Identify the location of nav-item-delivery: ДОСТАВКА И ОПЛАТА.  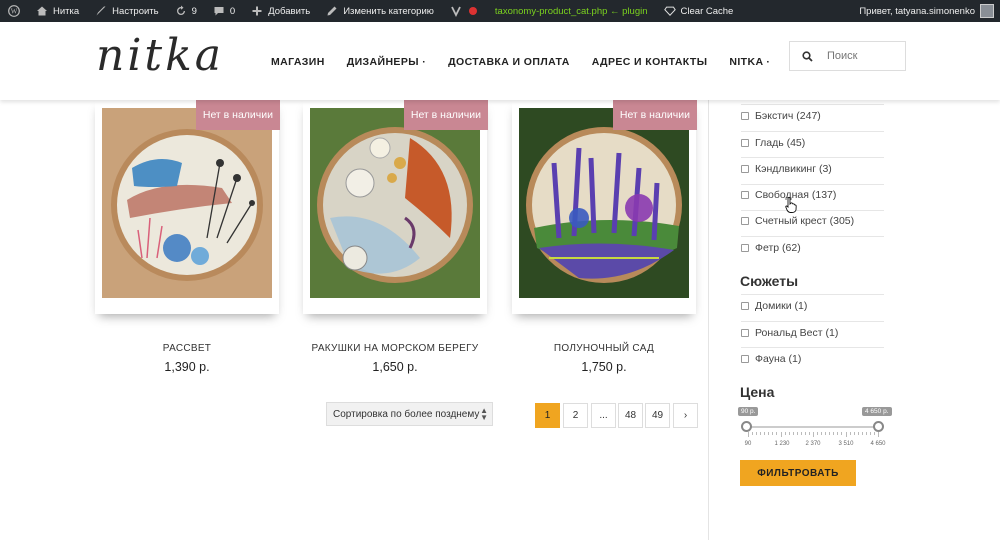
(509, 62).